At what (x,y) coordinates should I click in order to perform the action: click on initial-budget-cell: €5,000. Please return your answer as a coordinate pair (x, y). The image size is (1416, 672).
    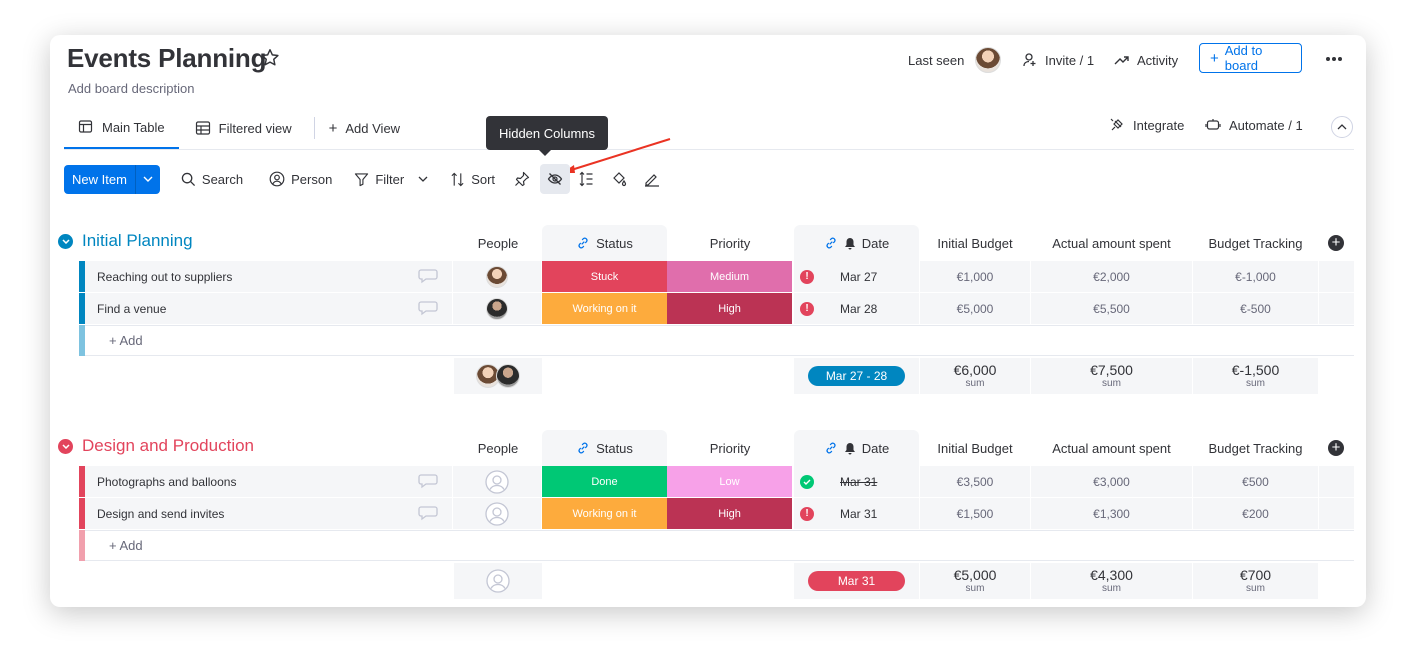
    Looking at the image, I should click on (975, 308).